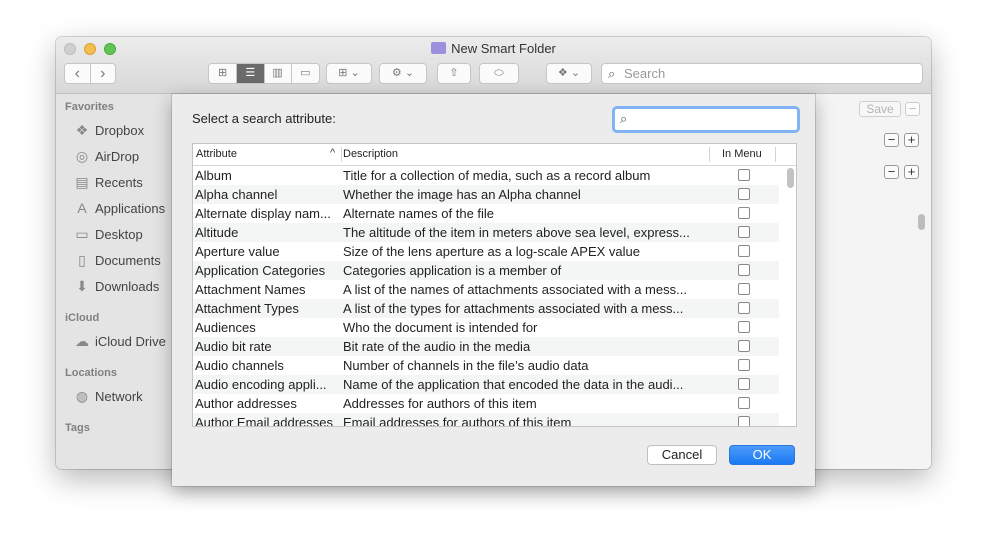  What do you see at coordinates (82, 156) in the screenshot?
I see `airdrop-icon: ◎` at bounding box center [82, 156].